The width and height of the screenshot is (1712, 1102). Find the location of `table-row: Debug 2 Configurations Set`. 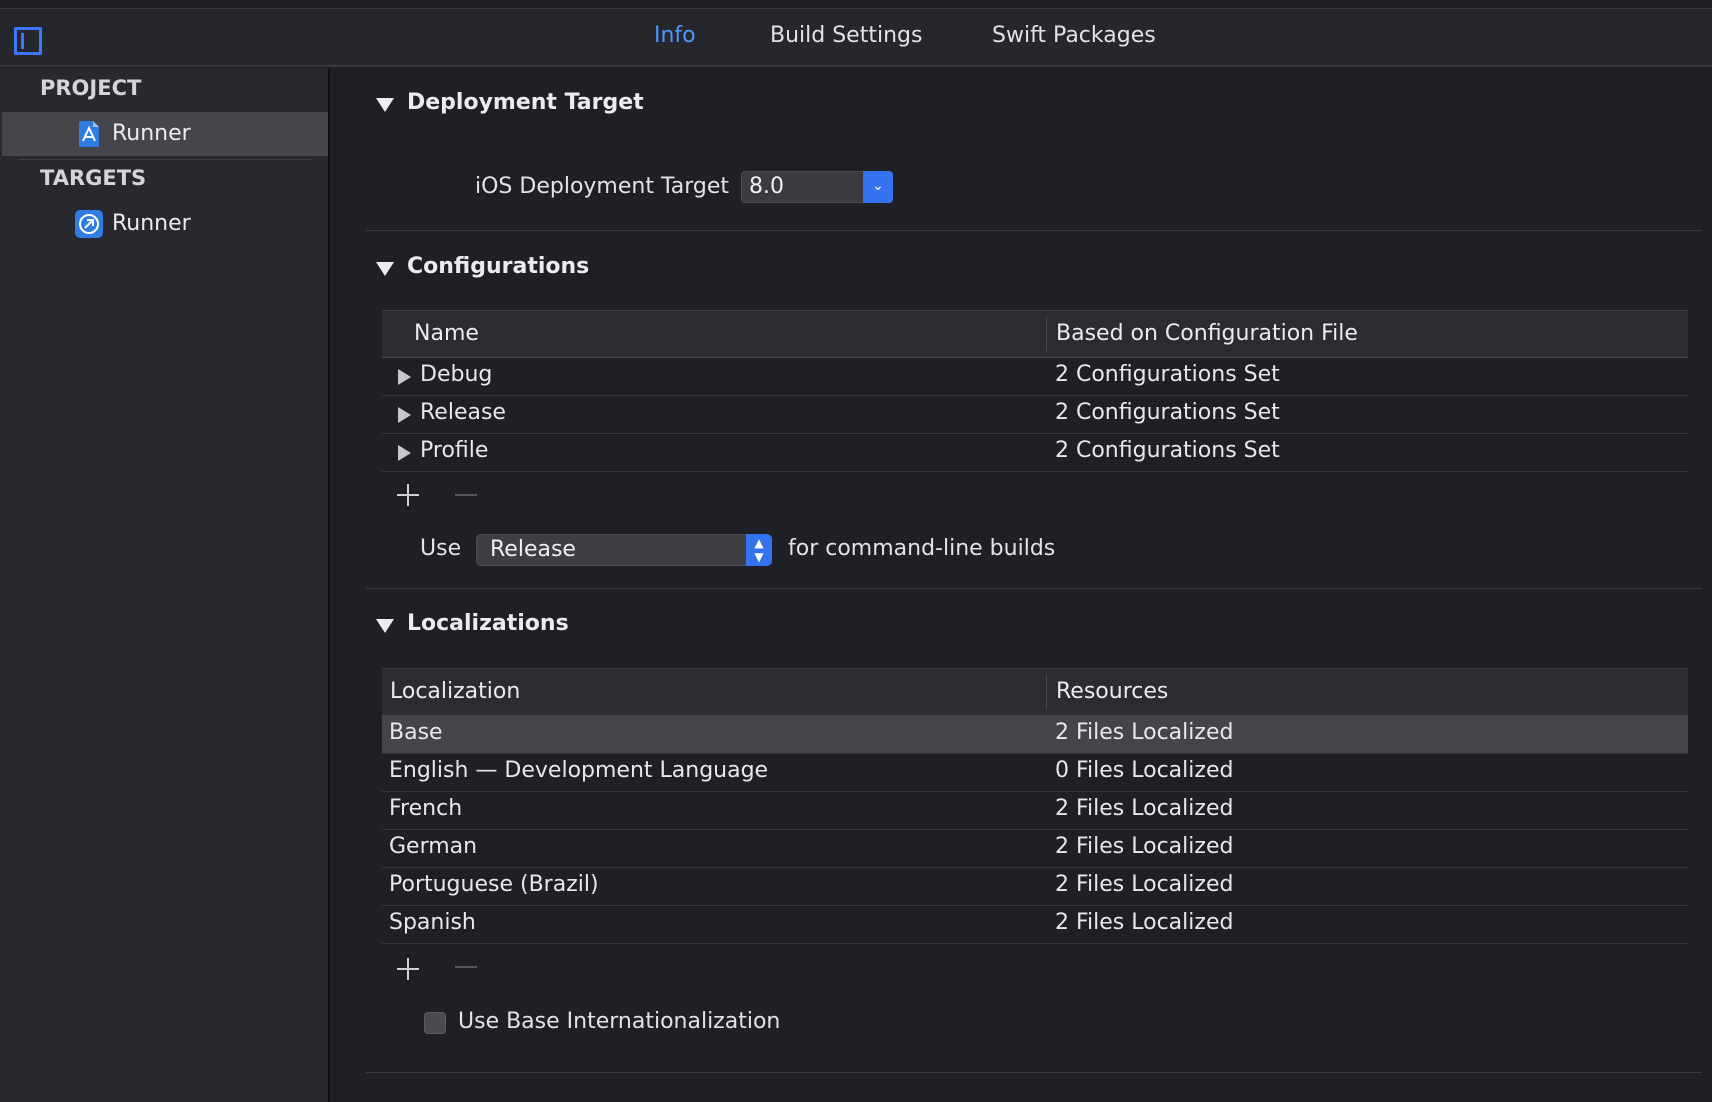

table-row: Debug 2 Configurations Set is located at coordinates (1035, 377).